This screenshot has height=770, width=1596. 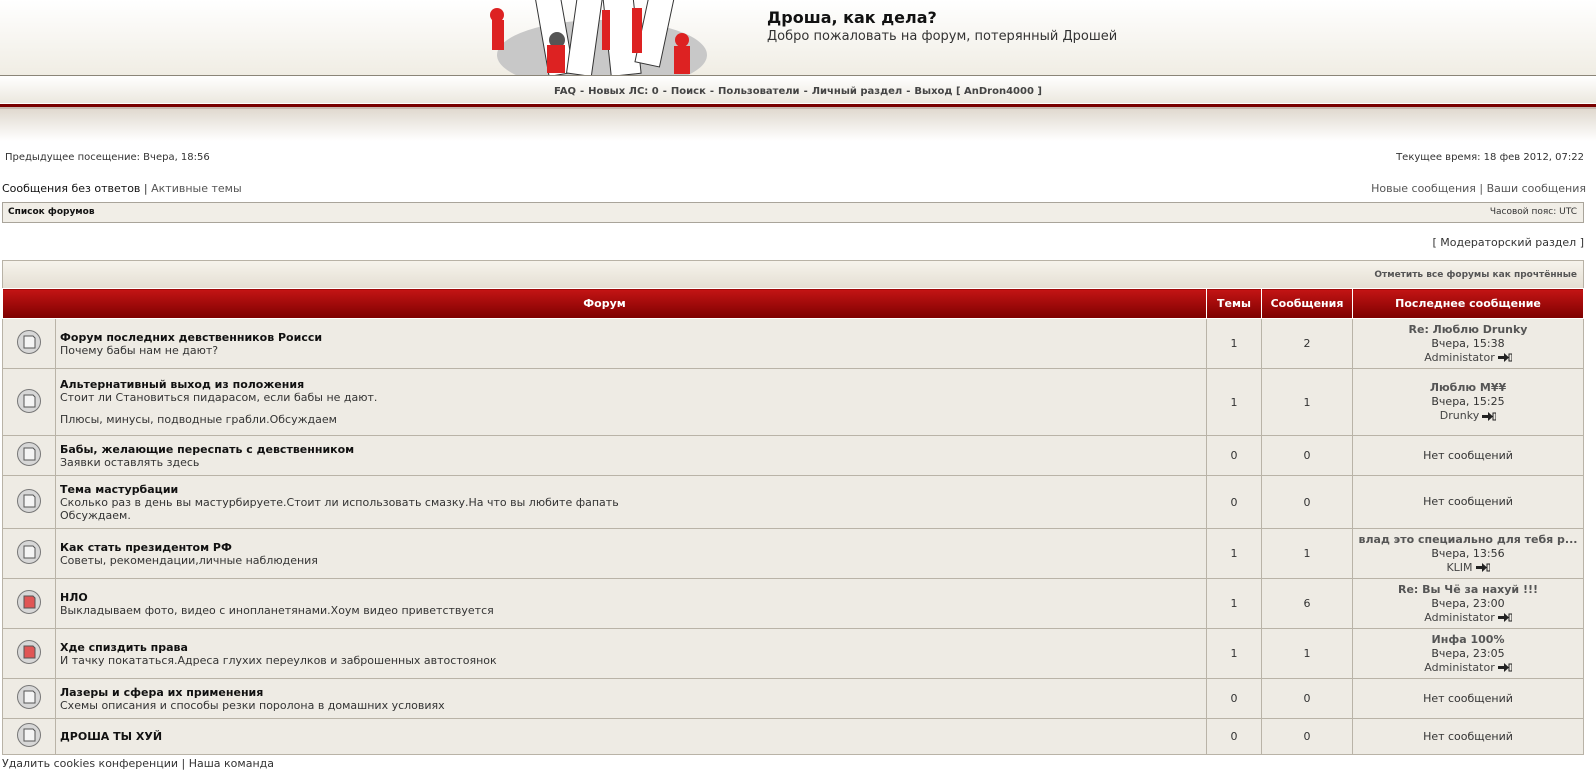 I want to click on last-post-date: Вчера, 23:05, so click(x=1468, y=653).